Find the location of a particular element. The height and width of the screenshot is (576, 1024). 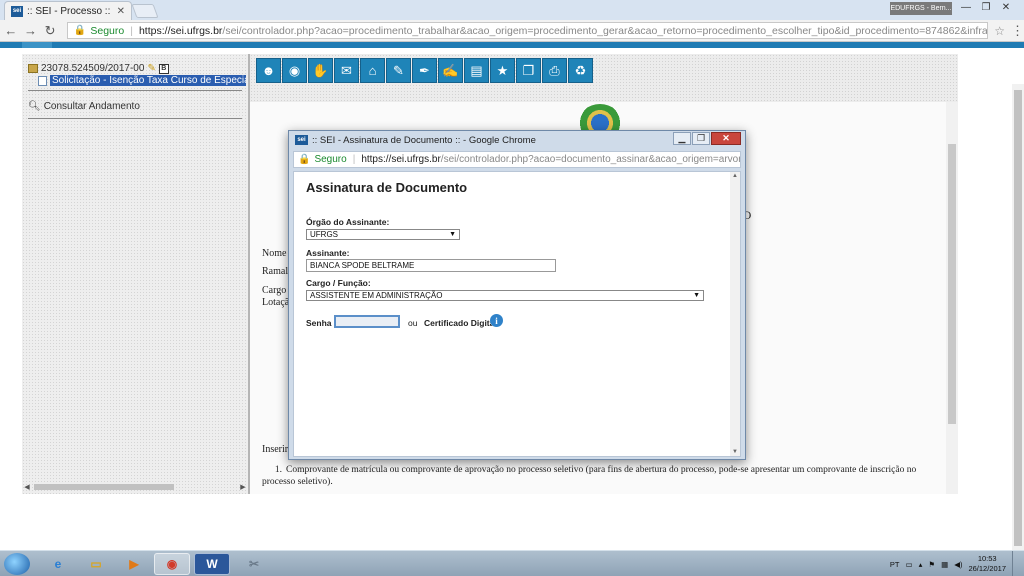

tab-close-icon: ✕ is located at coordinates (121, 11).